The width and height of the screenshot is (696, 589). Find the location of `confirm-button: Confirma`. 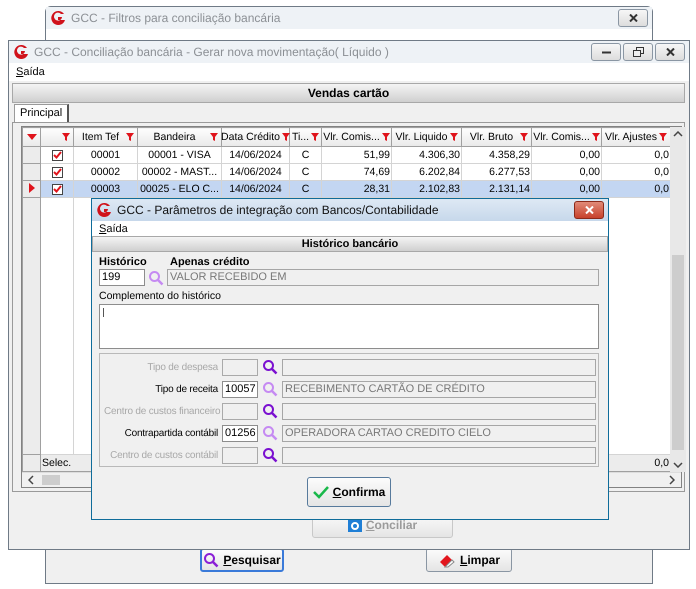

confirm-button: Confirma is located at coordinates (349, 492).